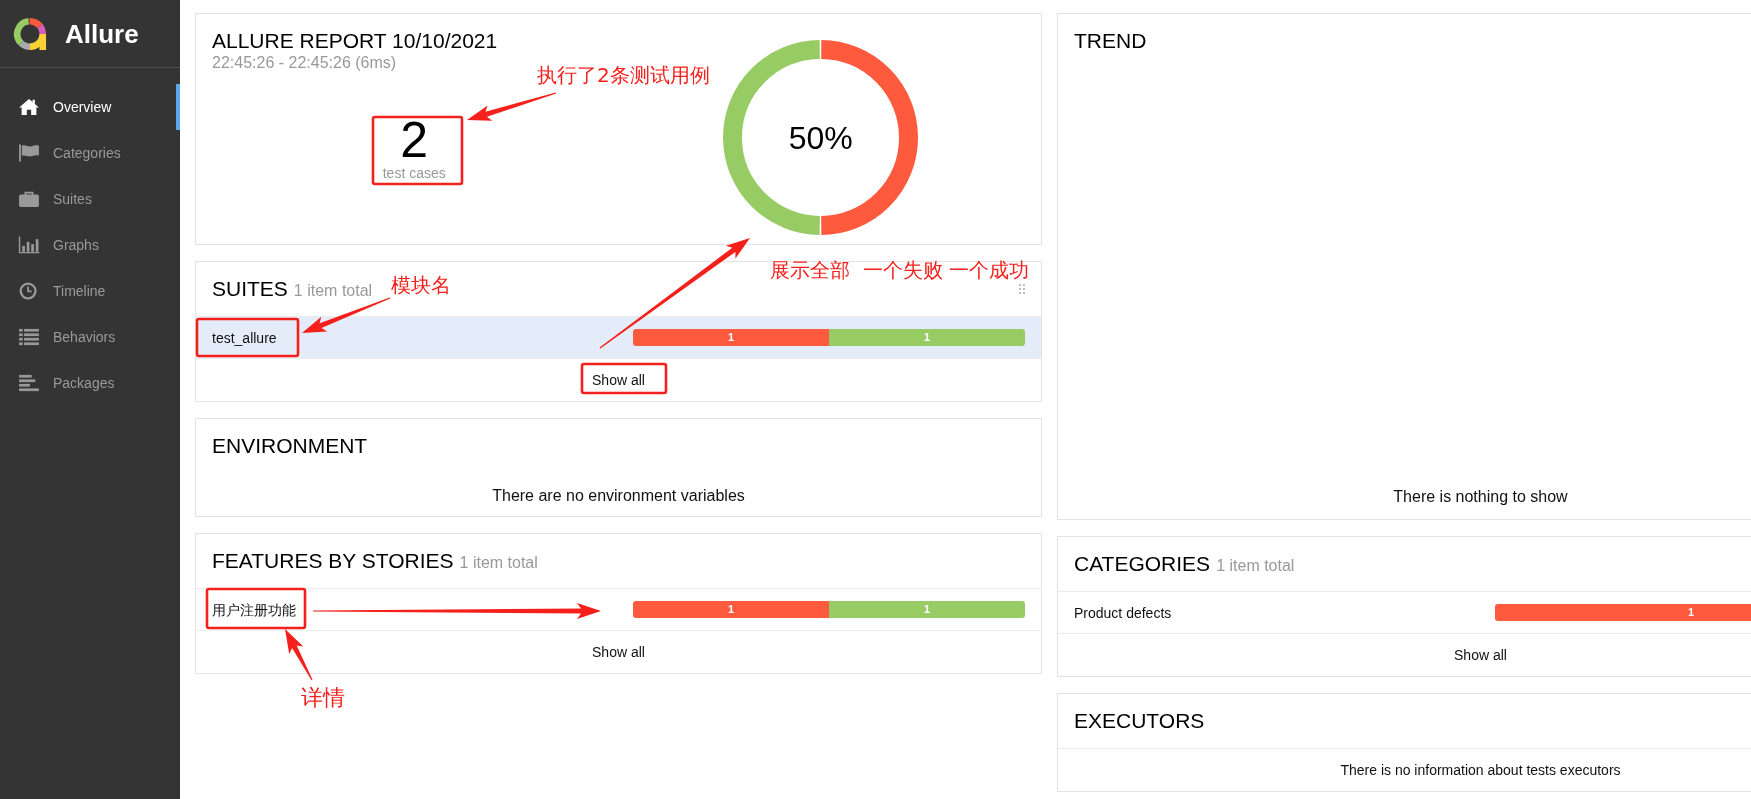 Image resolution: width=1751 pixels, height=799 pixels. I want to click on list-row: test_allure 1 1, so click(618, 338).